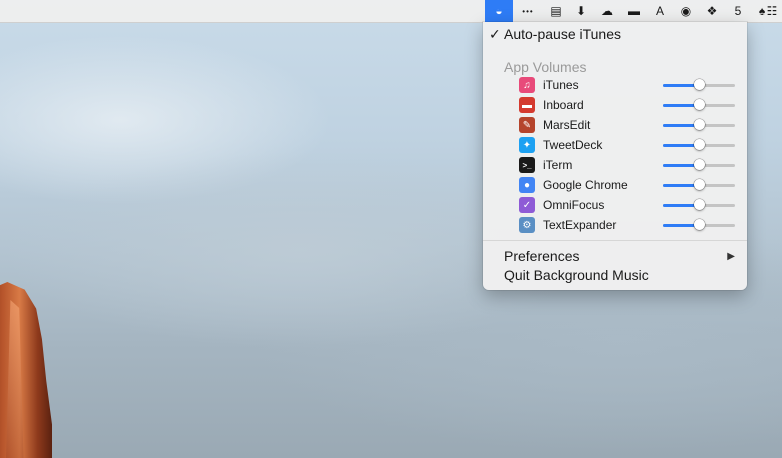  What do you see at coordinates (731, 256) in the screenshot?
I see `submenu-arrow-icon: ▶` at bounding box center [731, 256].